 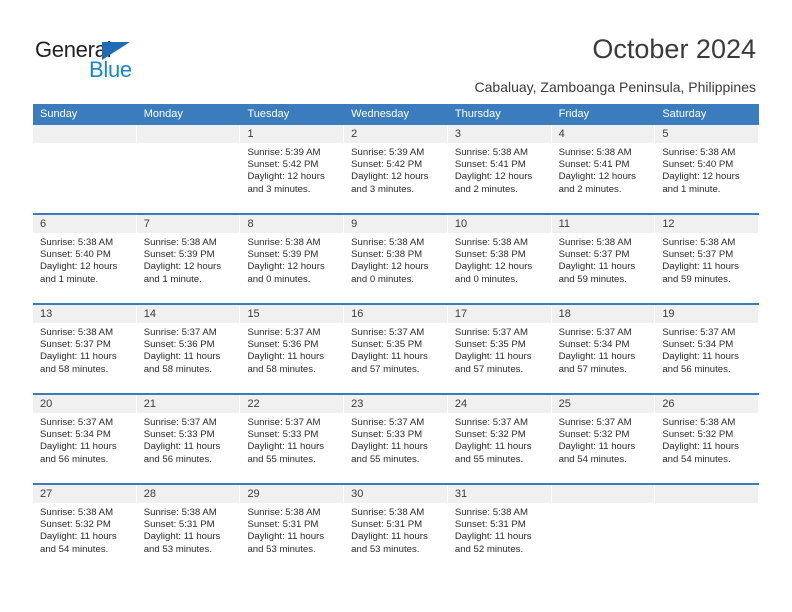 I want to click on sunset-time: Sunset: 5:36 PM, so click(x=179, y=345).